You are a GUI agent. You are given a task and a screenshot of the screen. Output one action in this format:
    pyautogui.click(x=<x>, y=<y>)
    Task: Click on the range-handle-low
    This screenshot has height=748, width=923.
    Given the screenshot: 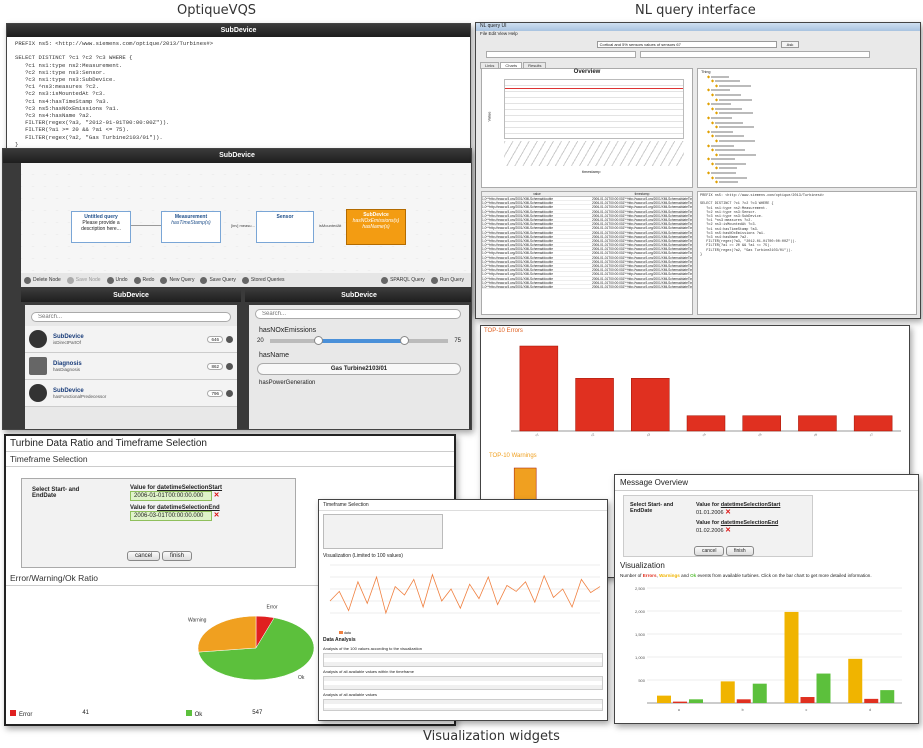 What is the action you would take?
    pyautogui.click(x=318, y=340)
    